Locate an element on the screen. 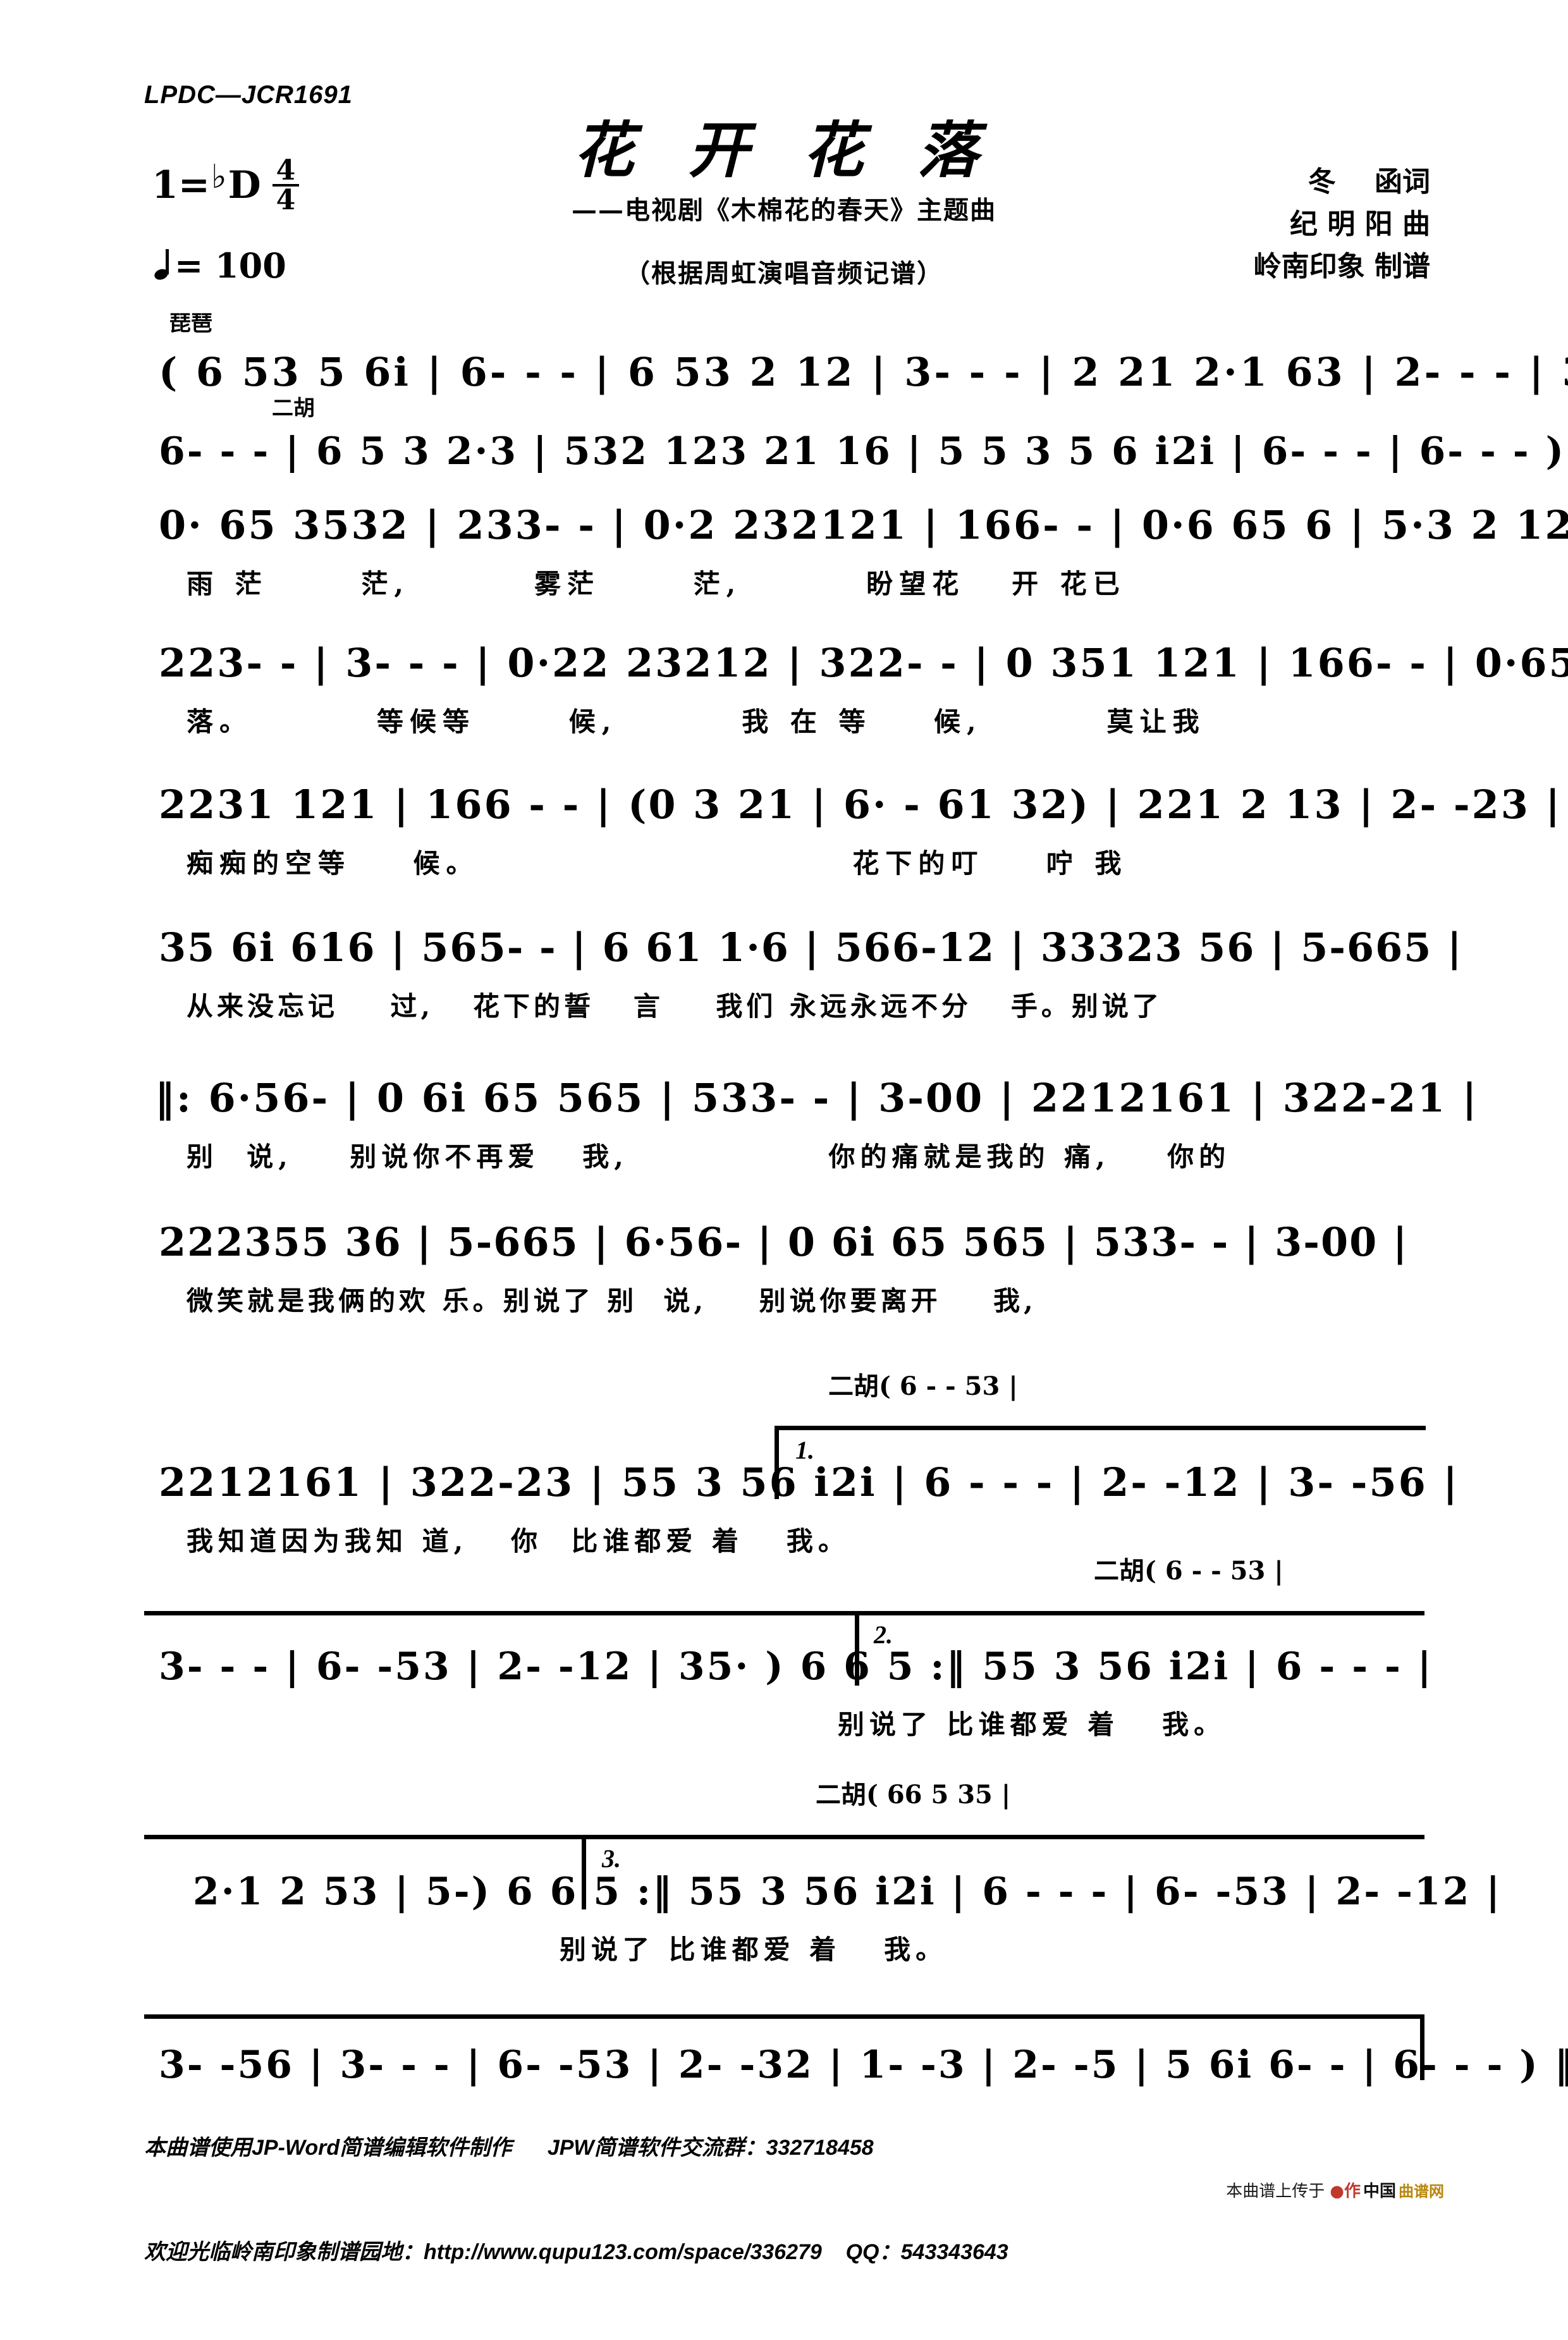 This screenshot has height=2340, width=1568. lyrics-row: 我知道因为我知 道, 你 比谁都爱 着 我。 is located at coordinates (518, 1541).